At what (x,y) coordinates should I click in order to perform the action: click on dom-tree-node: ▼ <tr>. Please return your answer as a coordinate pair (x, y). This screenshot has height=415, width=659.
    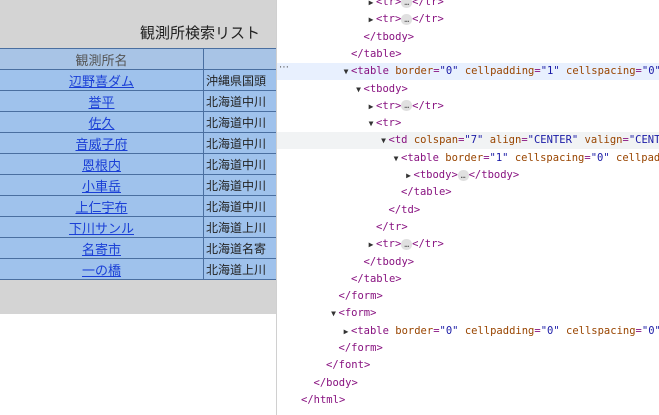
    Looking at the image, I should click on (468, 123).